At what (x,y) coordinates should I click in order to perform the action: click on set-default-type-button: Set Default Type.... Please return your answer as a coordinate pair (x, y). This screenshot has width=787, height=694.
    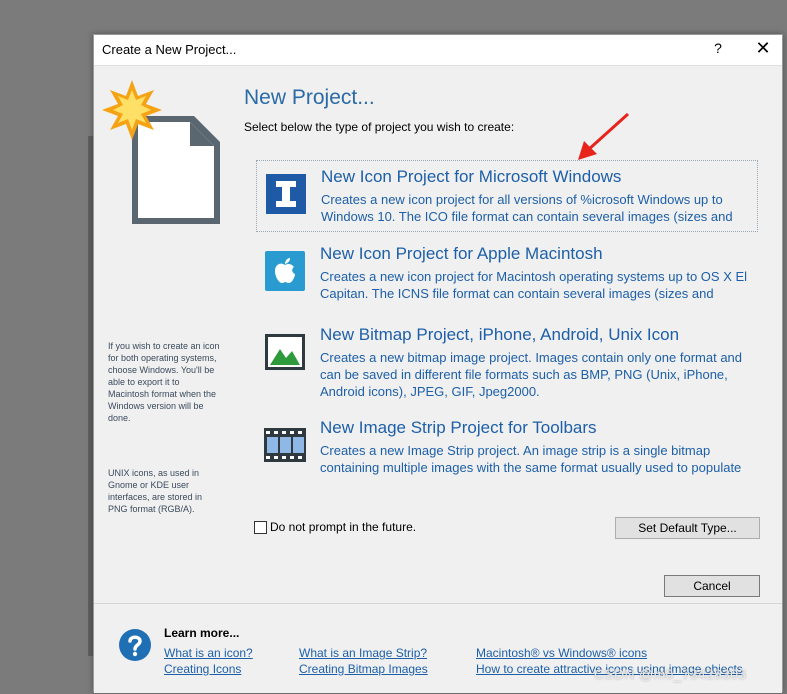
    Looking at the image, I should click on (687, 528).